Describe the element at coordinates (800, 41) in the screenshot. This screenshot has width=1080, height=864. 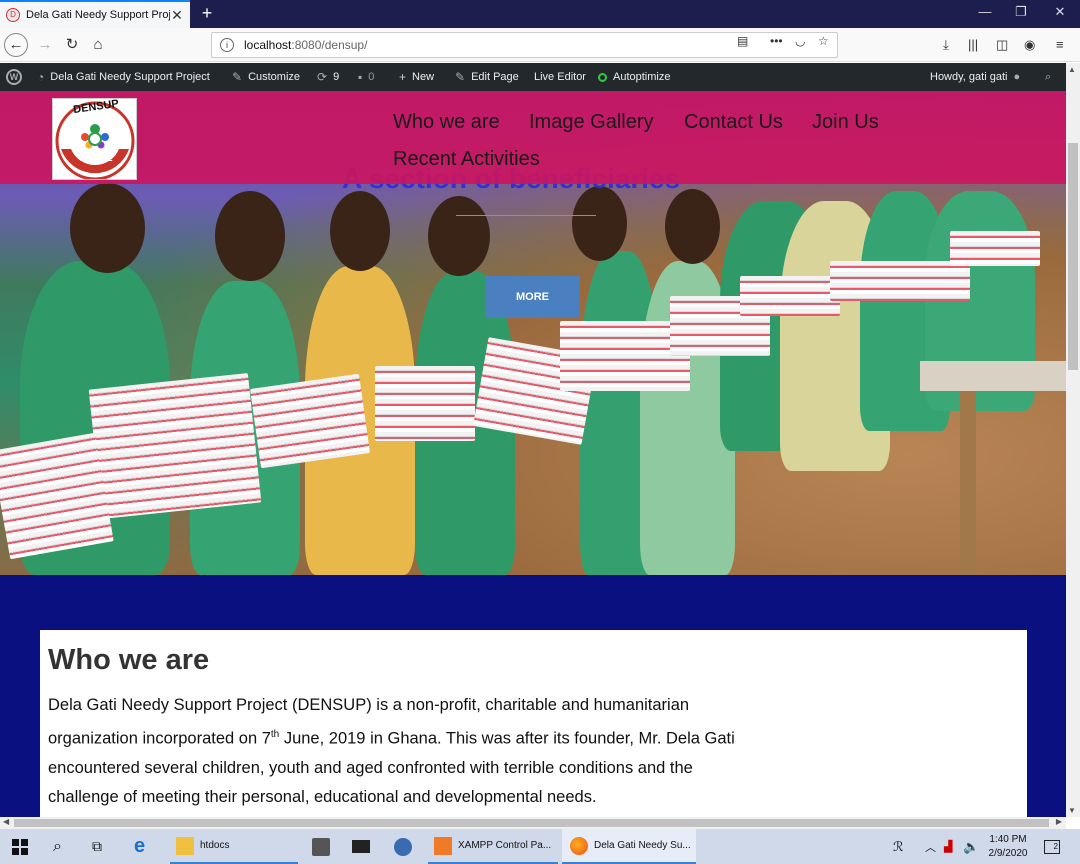
I see `pocket-icon: ◡` at that location.